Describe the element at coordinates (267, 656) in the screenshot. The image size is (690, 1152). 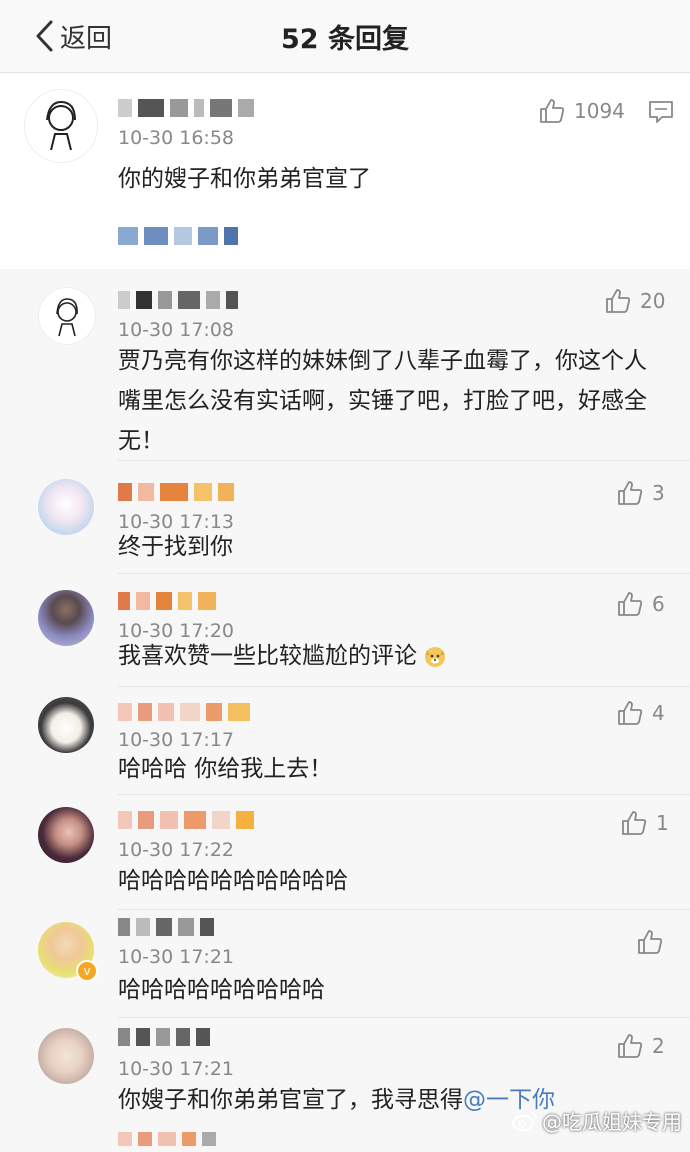
I see `comment-text-body: 我喜欢赞一些比较尴尬的评论` at that location.